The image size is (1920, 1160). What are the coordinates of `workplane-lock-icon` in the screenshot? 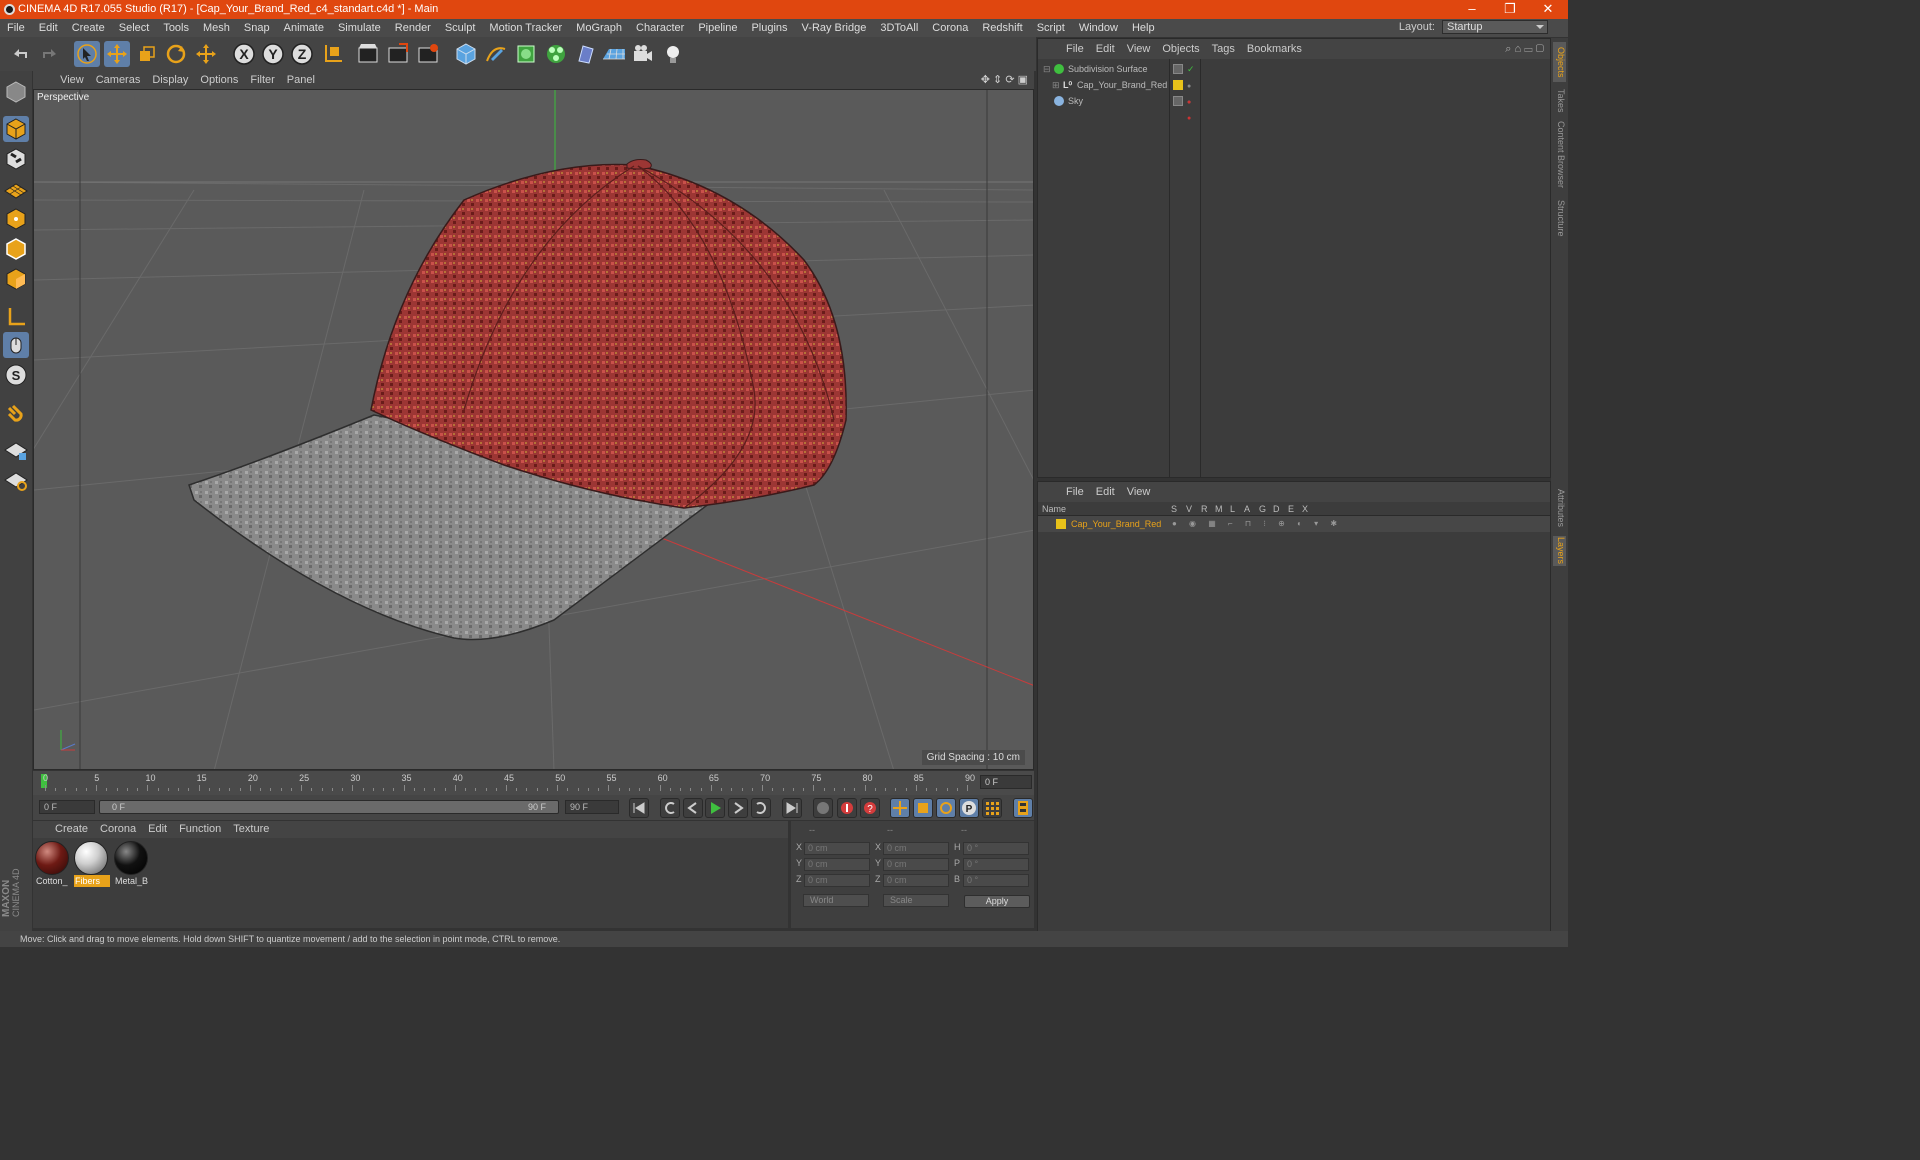 It's located at (16, 450).